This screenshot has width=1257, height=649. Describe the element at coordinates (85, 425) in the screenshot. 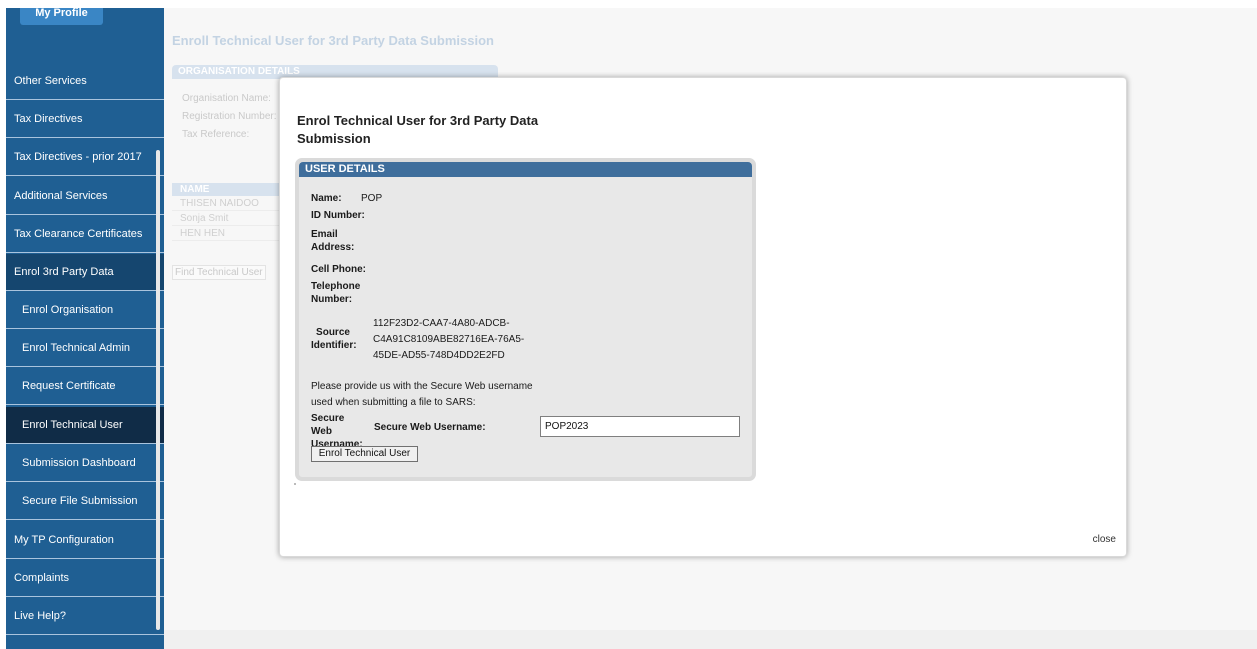

I see `sidebar-item-enrol-technical-user: Enrol Technical User` at that location.